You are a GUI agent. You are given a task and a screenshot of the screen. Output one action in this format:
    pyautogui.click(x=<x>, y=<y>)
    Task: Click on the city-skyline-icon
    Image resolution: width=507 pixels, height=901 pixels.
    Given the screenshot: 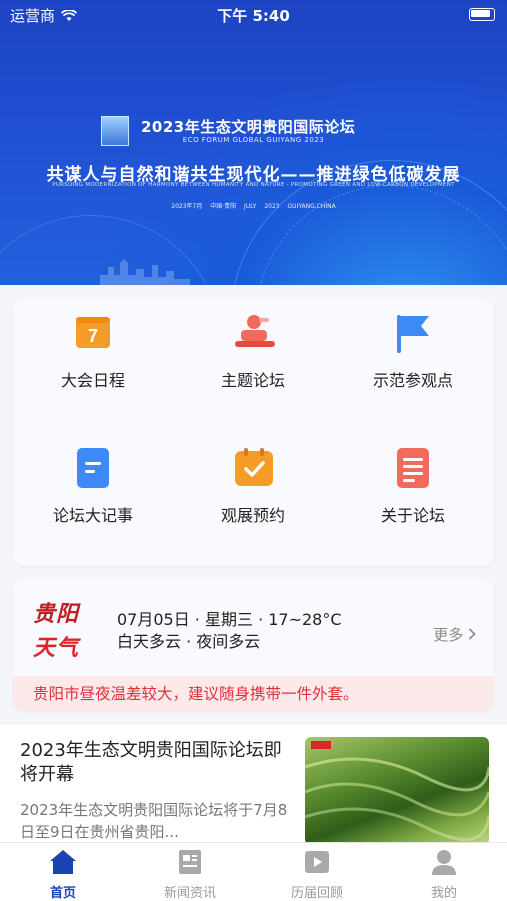 What is the action you would take?
    pyautogui.click(x=145, y=272)
    